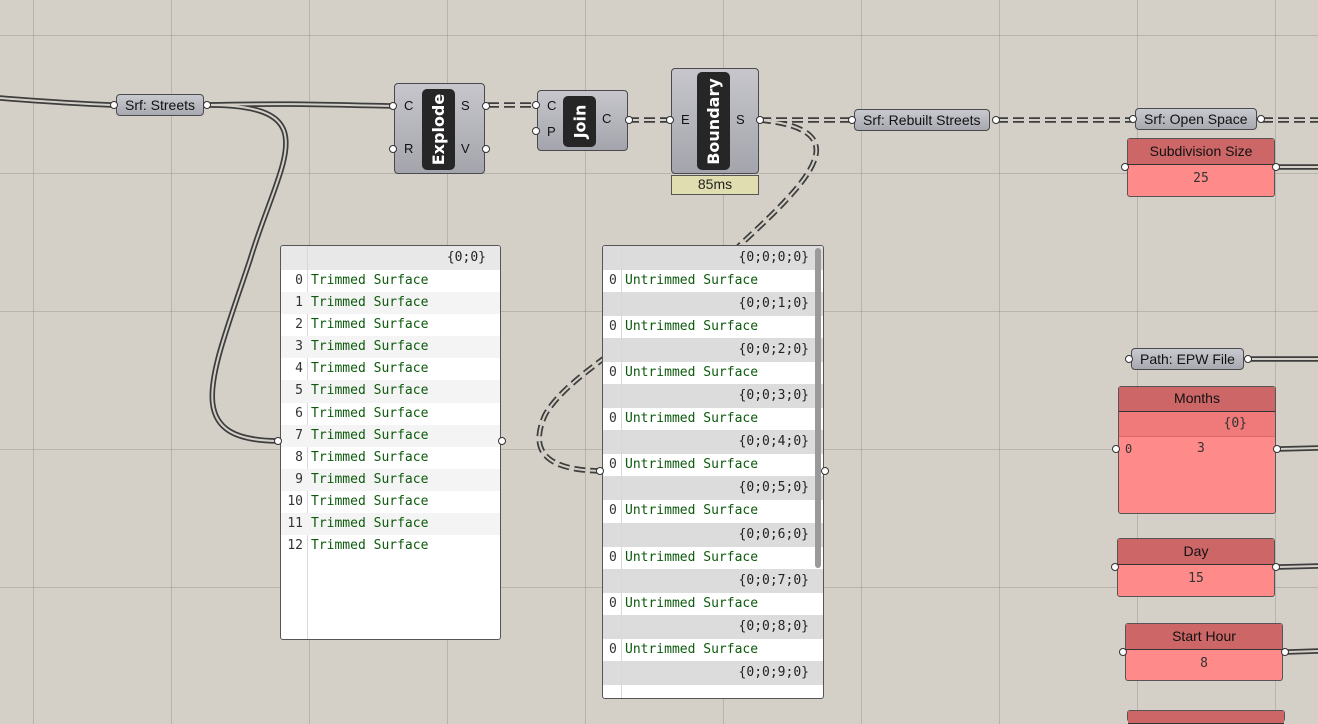 The width and height of the screenshot is (1318, 724). Describe the element at coordinates (299, 457) in the screenshot. I see `item-index: 8` at that location.